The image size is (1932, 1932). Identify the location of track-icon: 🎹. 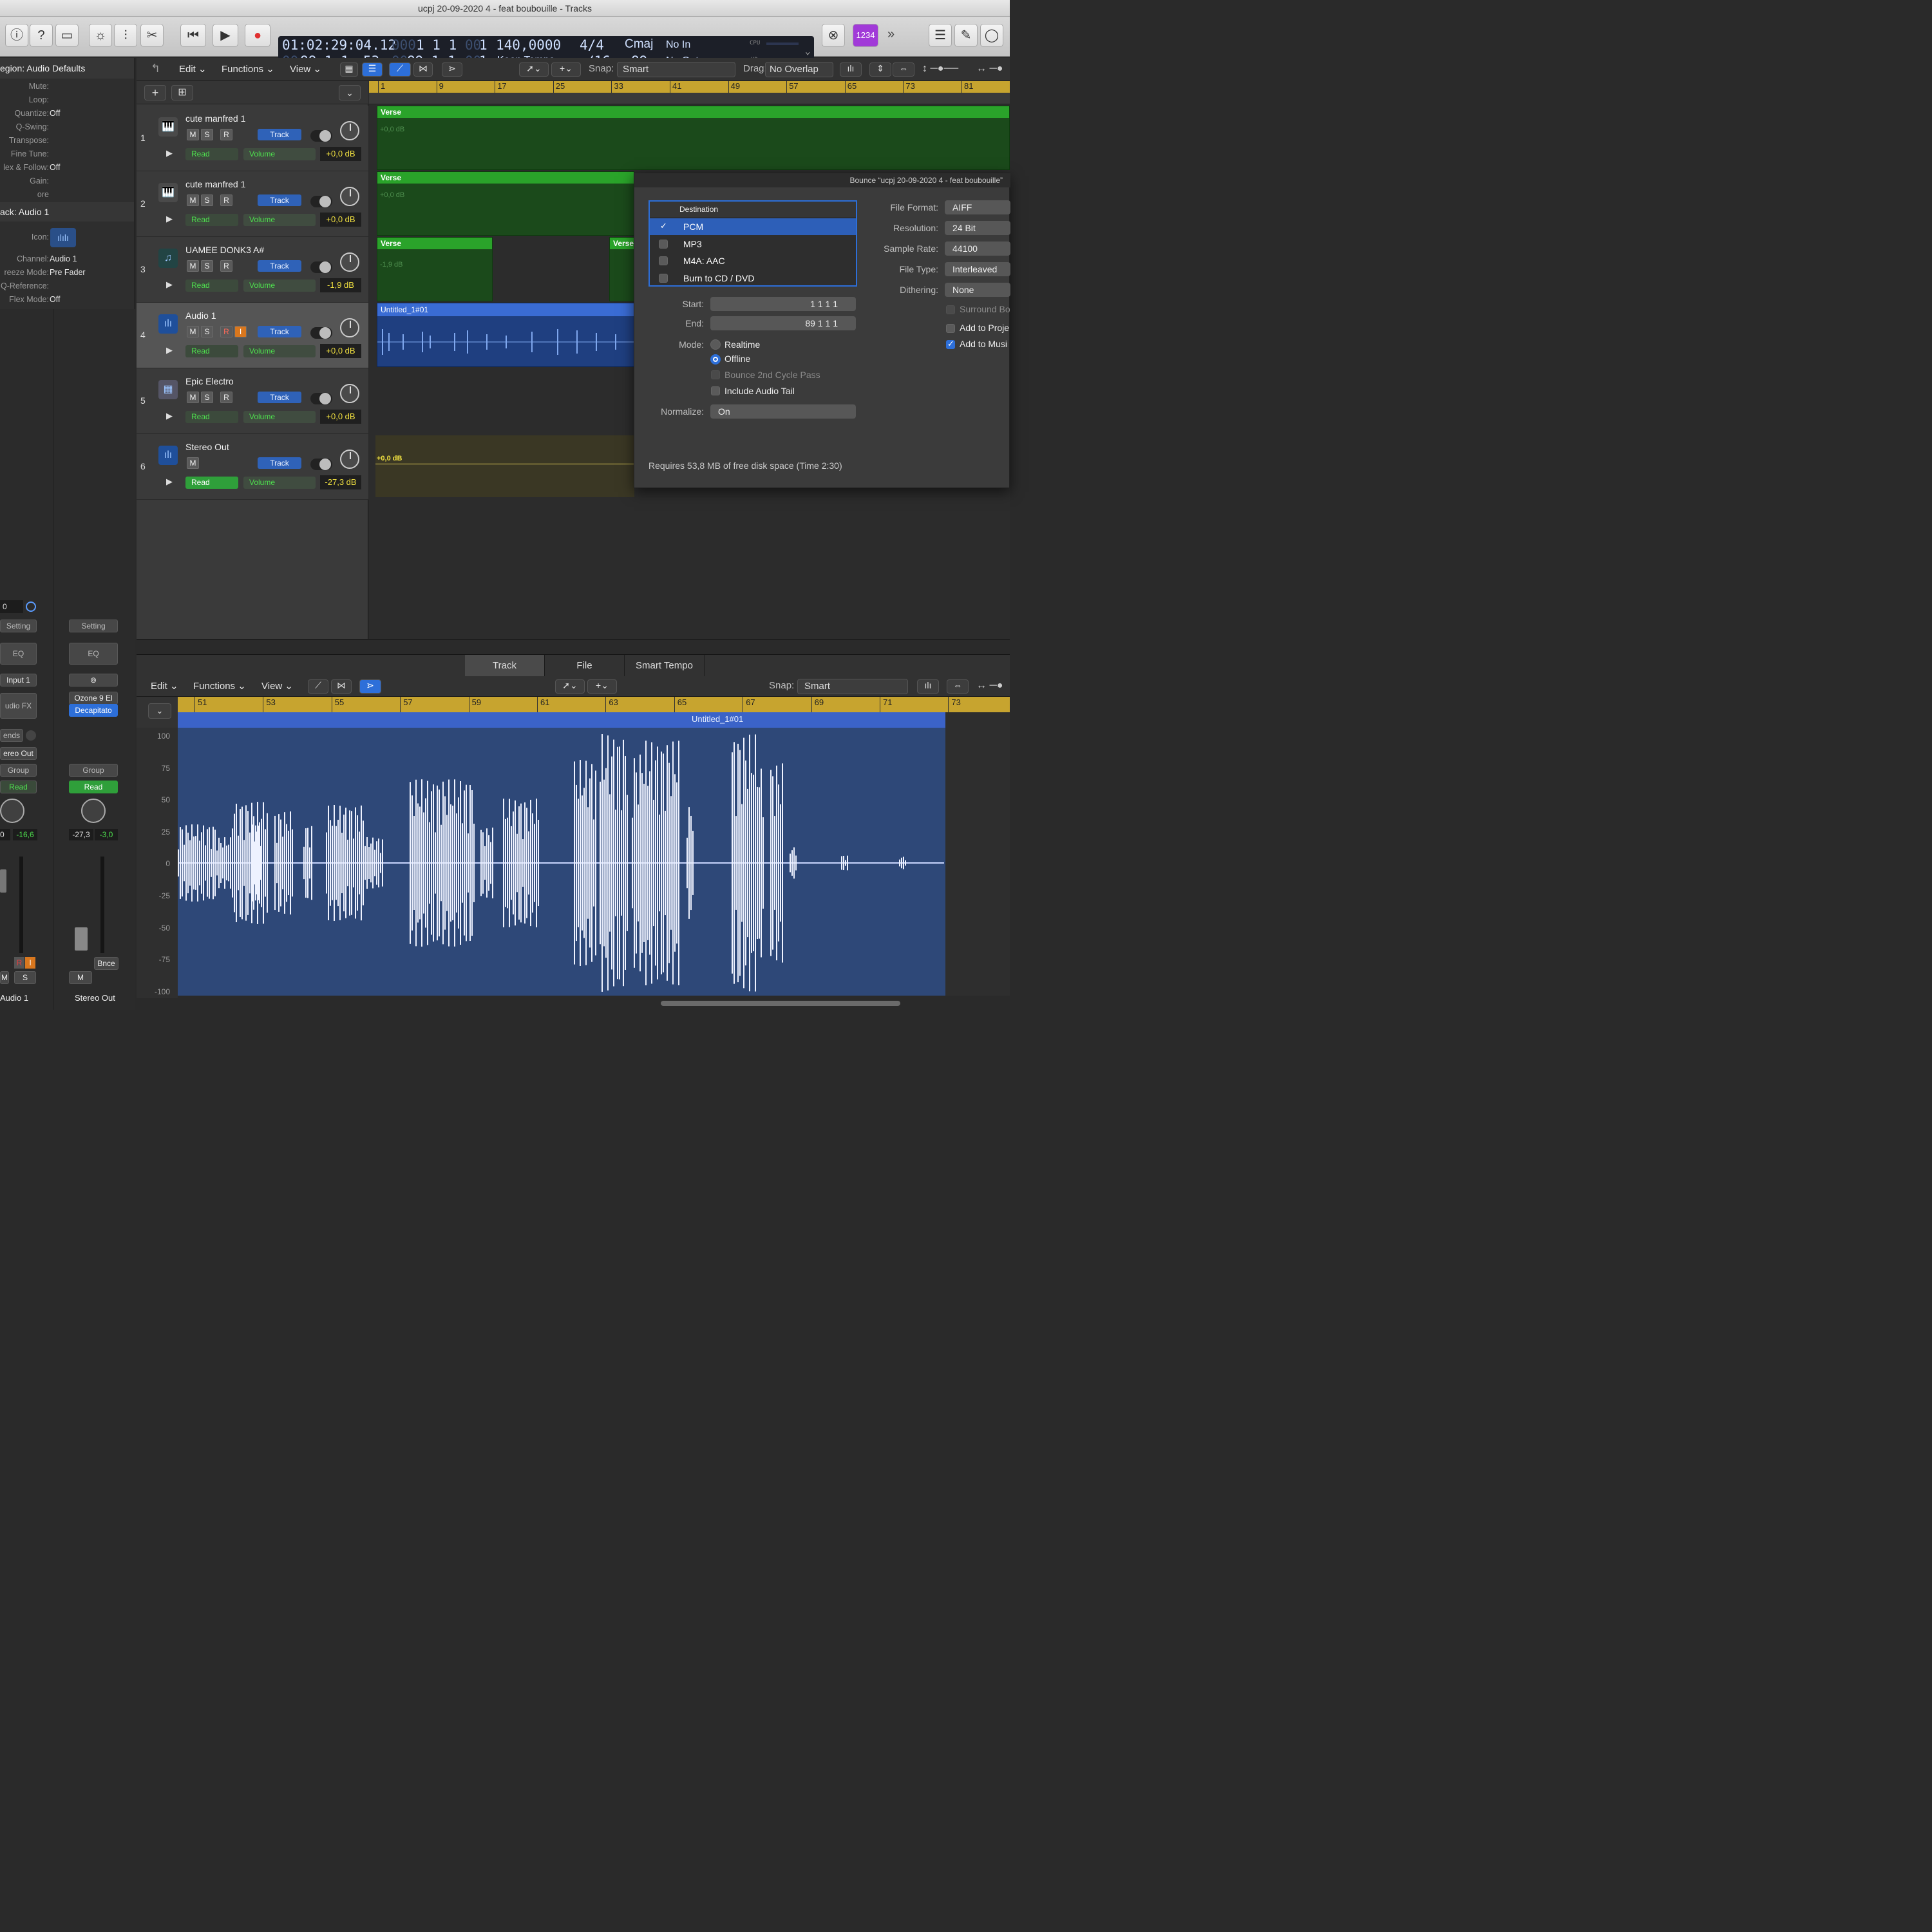
(168, 192).